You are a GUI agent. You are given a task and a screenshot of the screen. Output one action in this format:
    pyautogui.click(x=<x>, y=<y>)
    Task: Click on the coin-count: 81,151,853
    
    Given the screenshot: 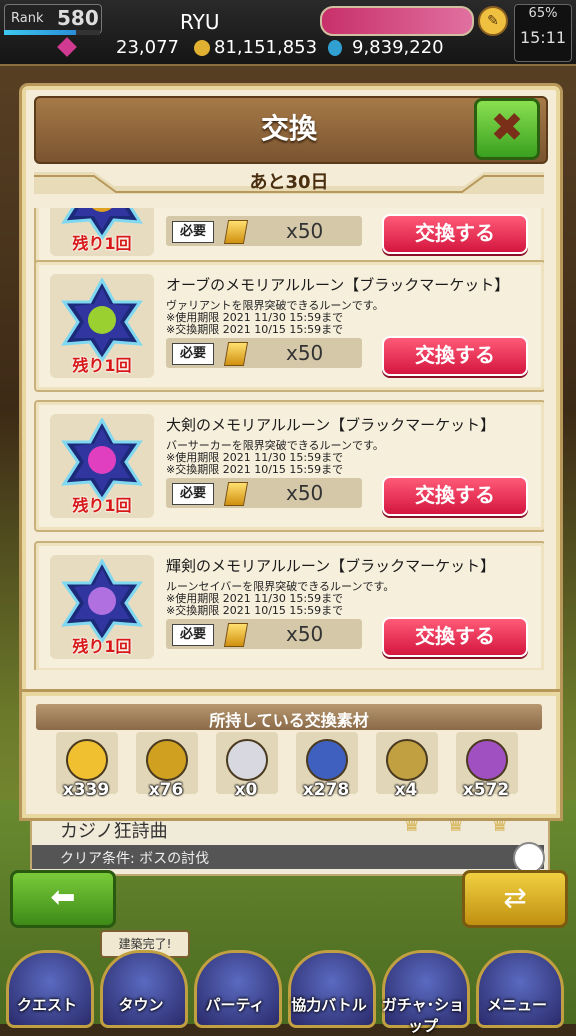 What is the action you would take?
    pyautogui.click(x=266, y=47)
    